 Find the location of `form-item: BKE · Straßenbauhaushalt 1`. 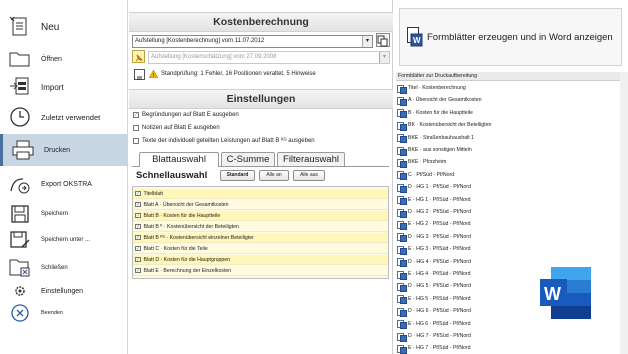

form-item: BKE · Straßenbauhaushalt 1 is located at coordinates (435, 138).